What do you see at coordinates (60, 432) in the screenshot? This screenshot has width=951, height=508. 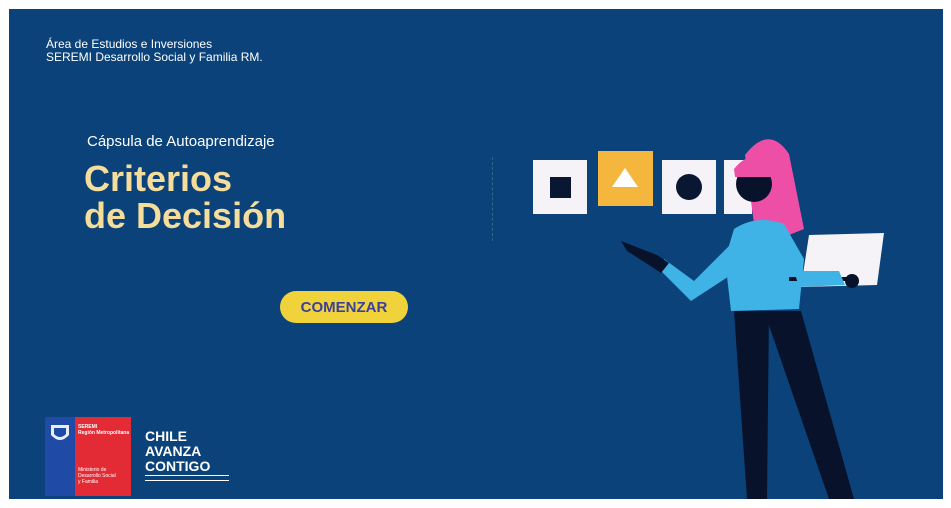 I see `coat-of-arms-icon` at bounding box center [60, 432].